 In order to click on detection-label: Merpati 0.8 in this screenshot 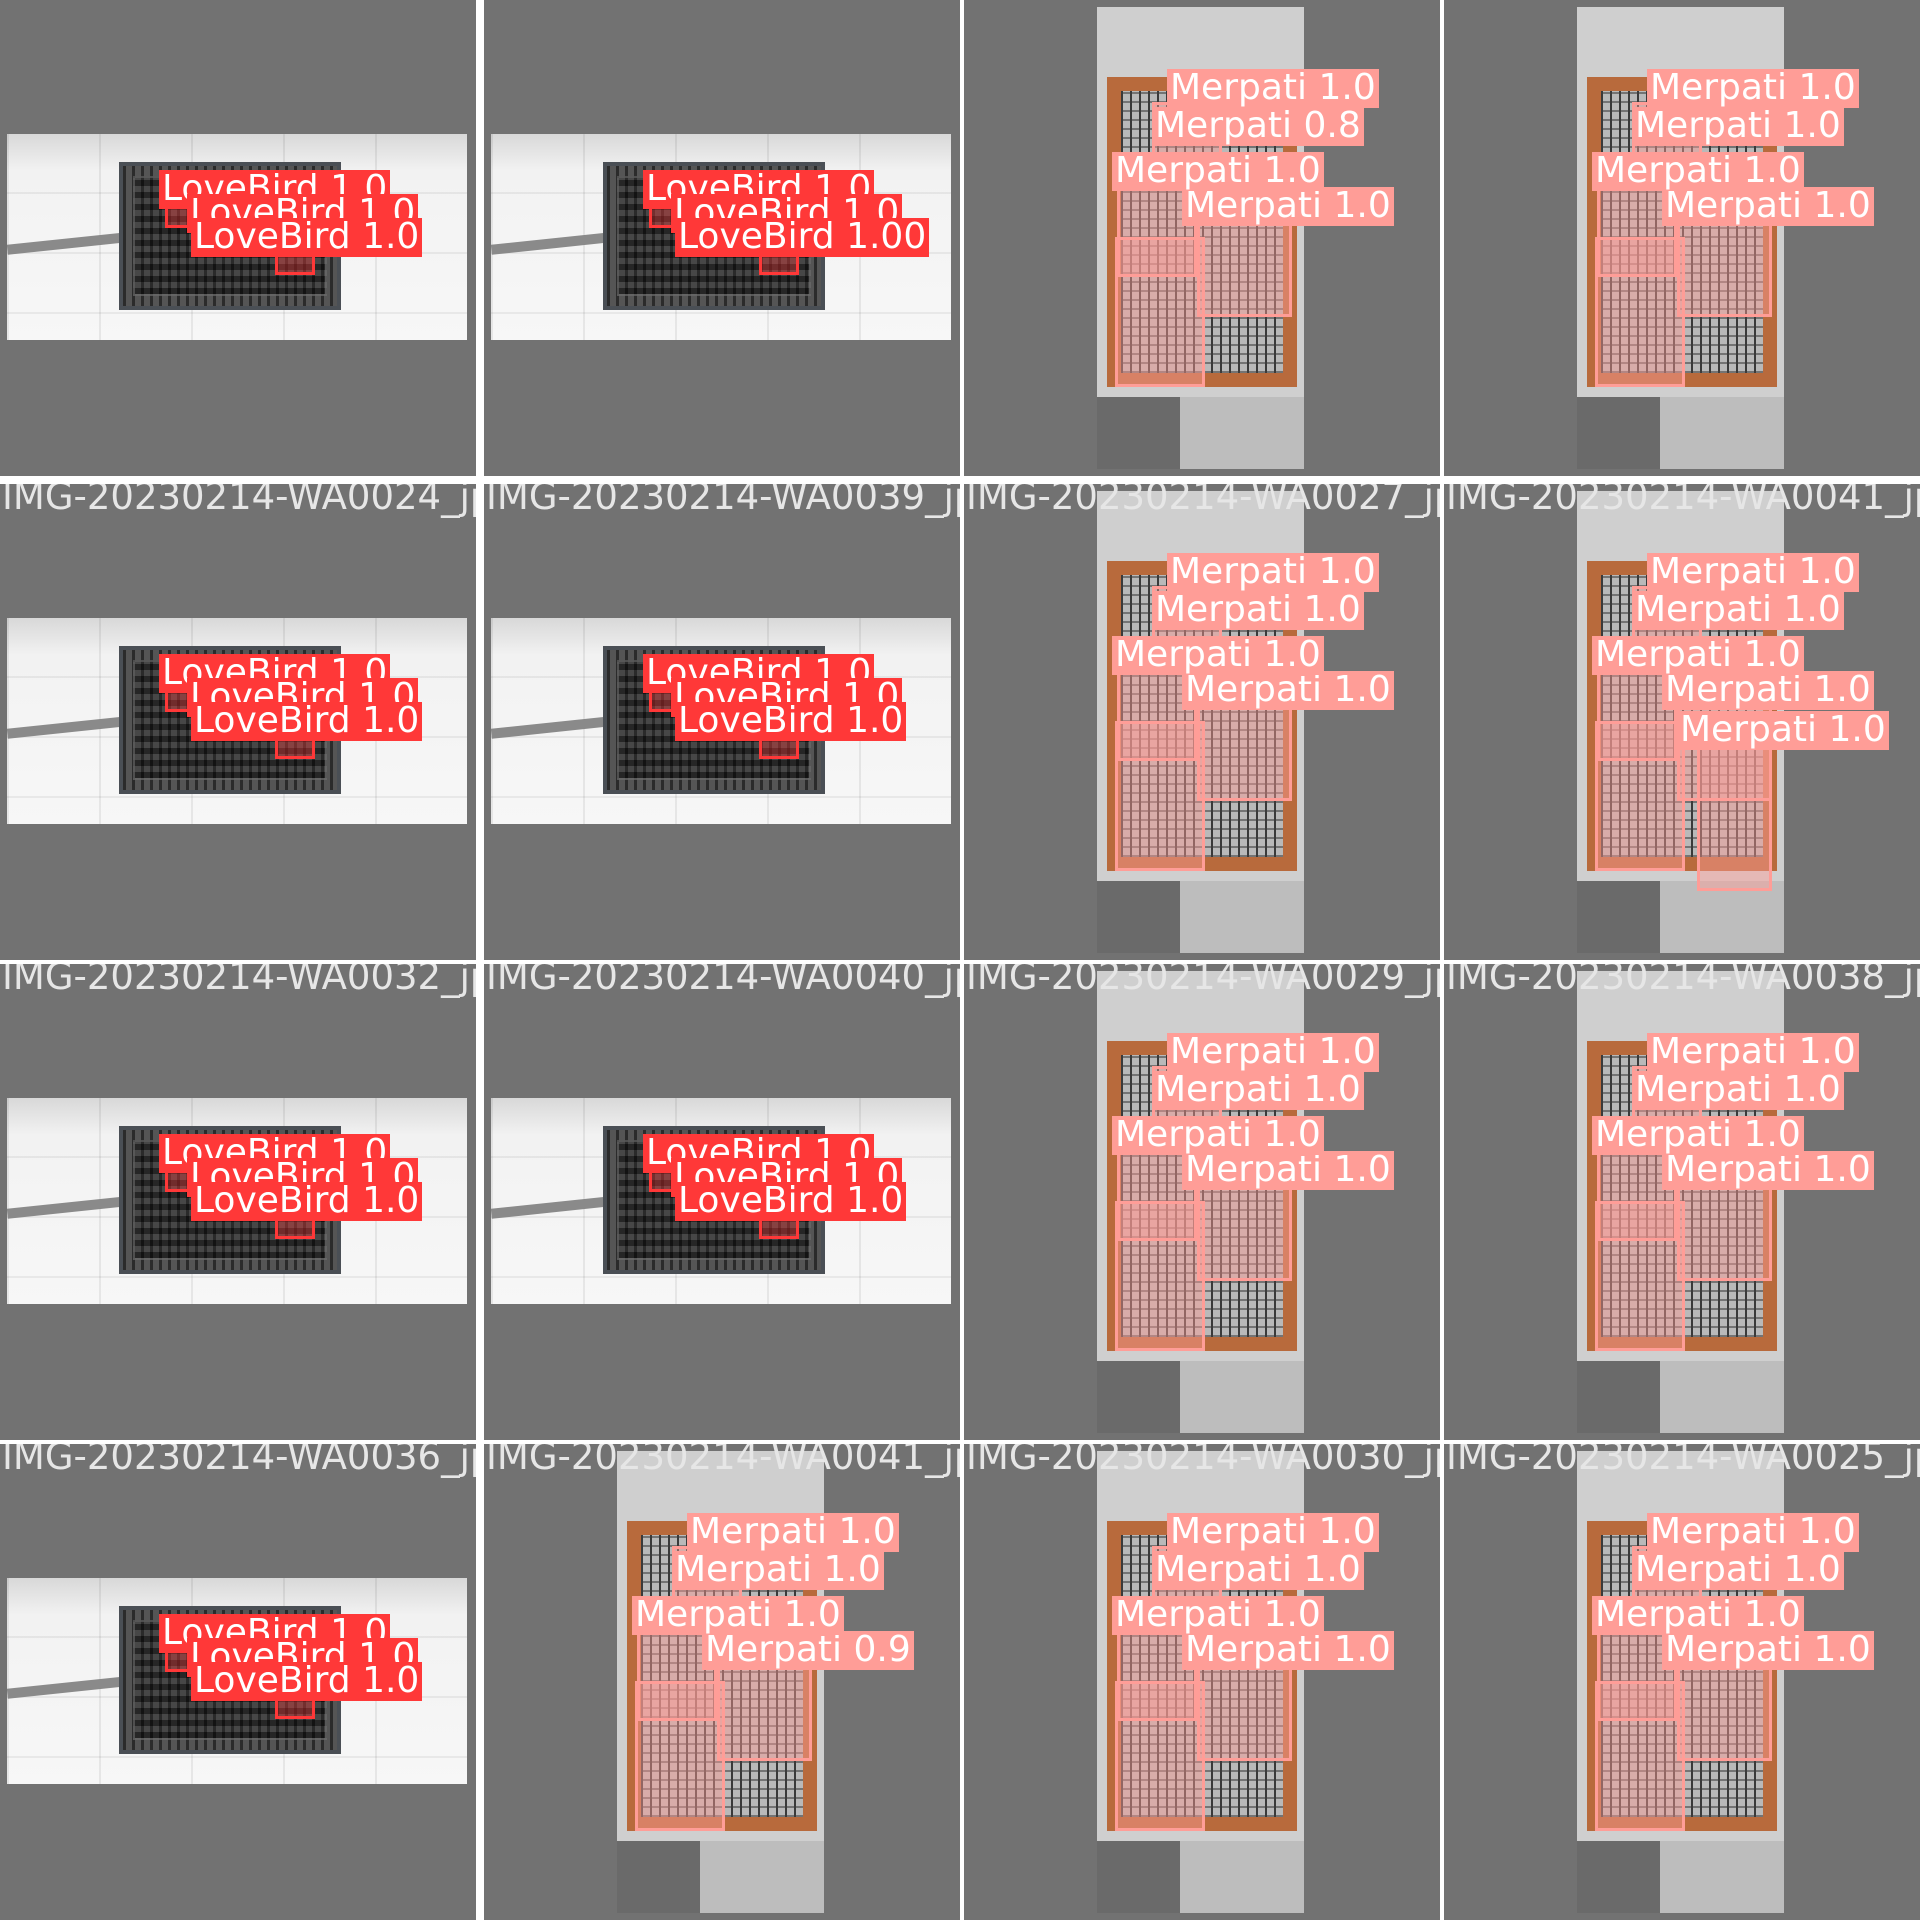, I will do `click(1258, 126)`.